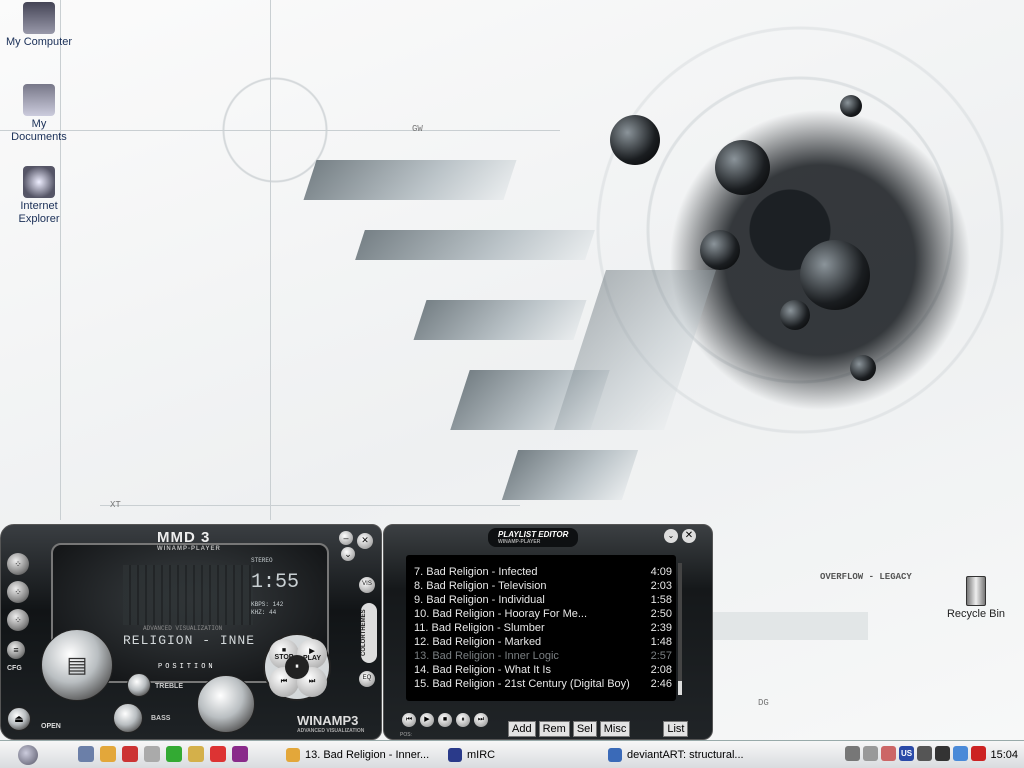  What do you see at coordinates (174, 754) in the screenshot?
I see `quicklaunch-icq-icon` at bounding box center [174, 754].